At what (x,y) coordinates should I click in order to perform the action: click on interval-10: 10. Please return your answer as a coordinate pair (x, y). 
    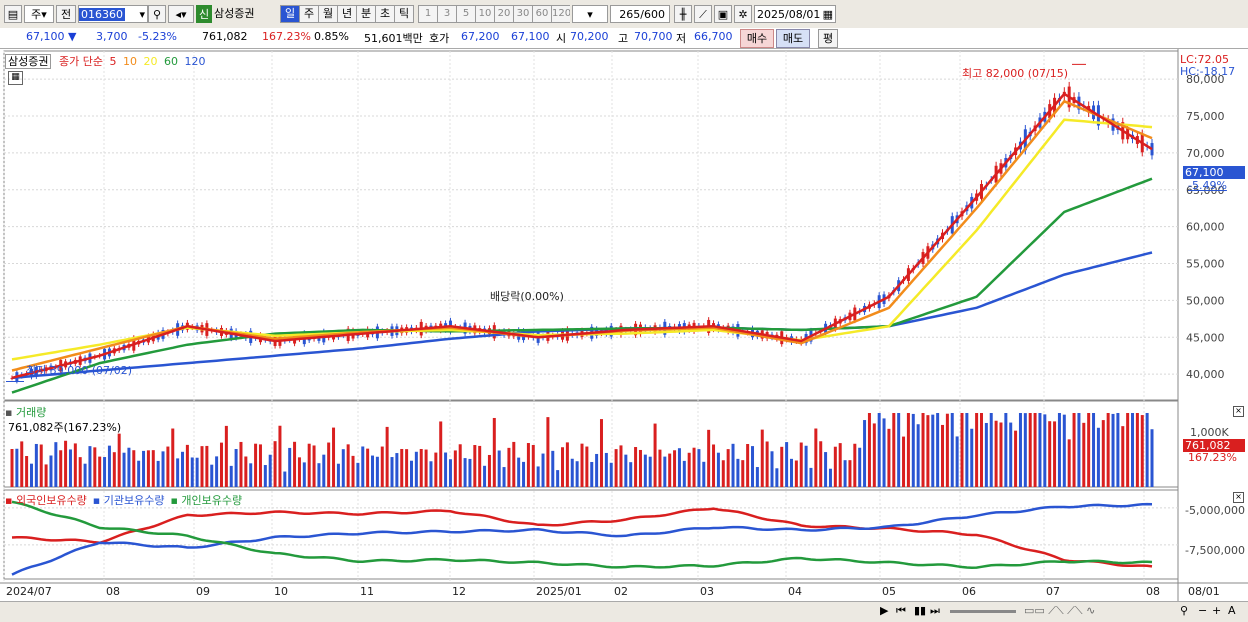
    Looking at the image, I should click on (485, 14).